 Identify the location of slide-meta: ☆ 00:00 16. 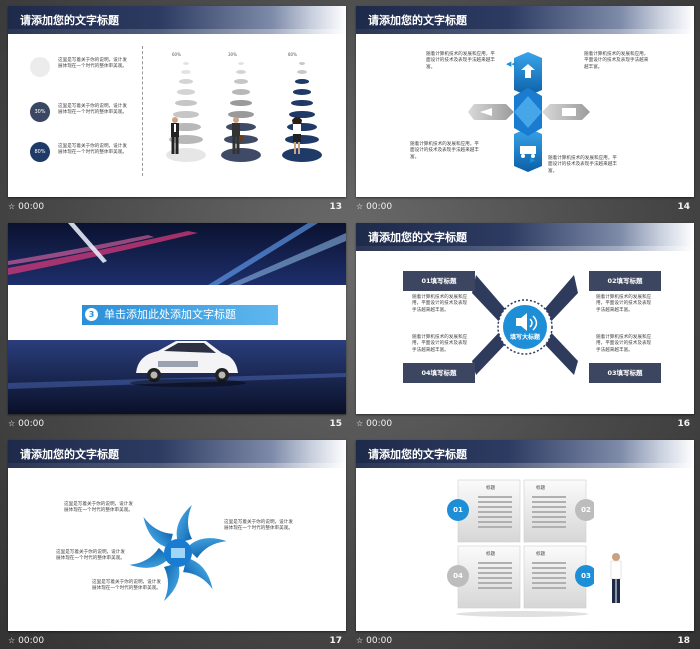
(525, 425).